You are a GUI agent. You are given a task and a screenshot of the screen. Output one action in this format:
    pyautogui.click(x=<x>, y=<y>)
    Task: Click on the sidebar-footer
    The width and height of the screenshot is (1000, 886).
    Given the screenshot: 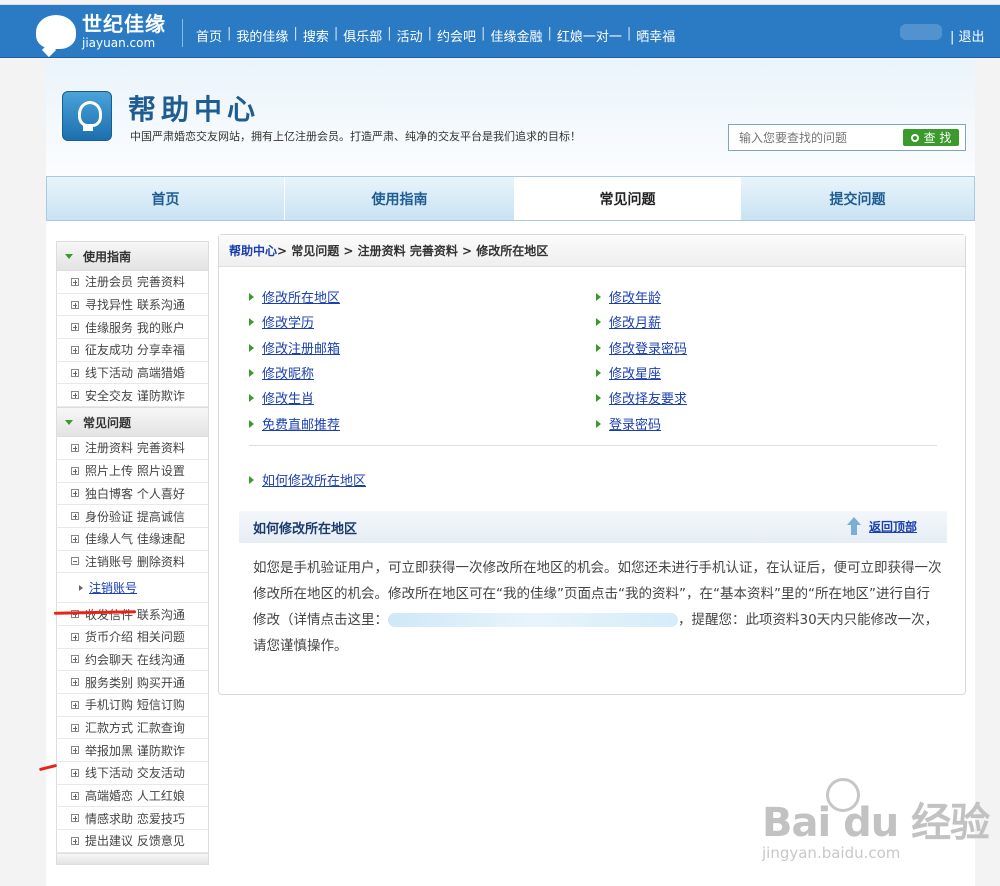 What is the action you would take?
    pyautogui.click(x=132, y=858)
    